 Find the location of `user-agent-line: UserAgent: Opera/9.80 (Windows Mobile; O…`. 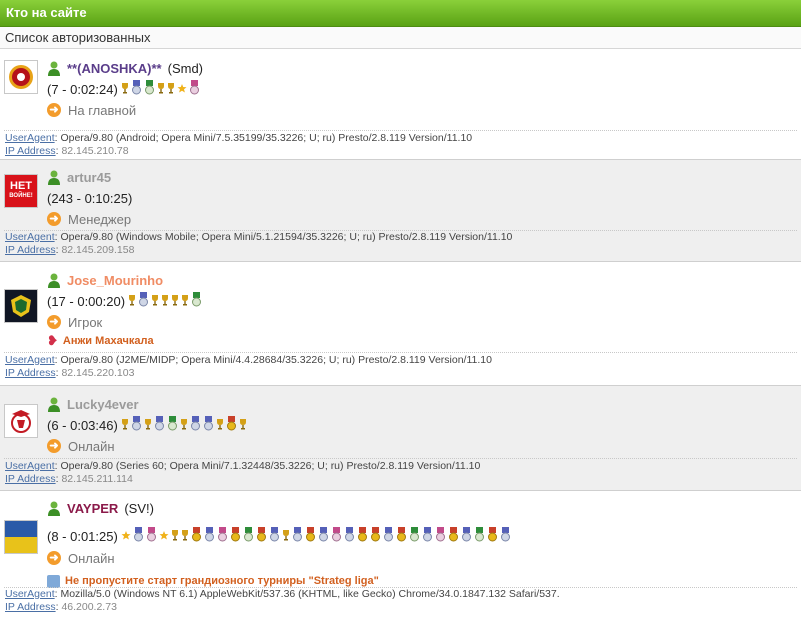

user-agent-line: UserAgent: Opera/9.80 (Windows Mobile; O… is located at coordinates (259, 237).